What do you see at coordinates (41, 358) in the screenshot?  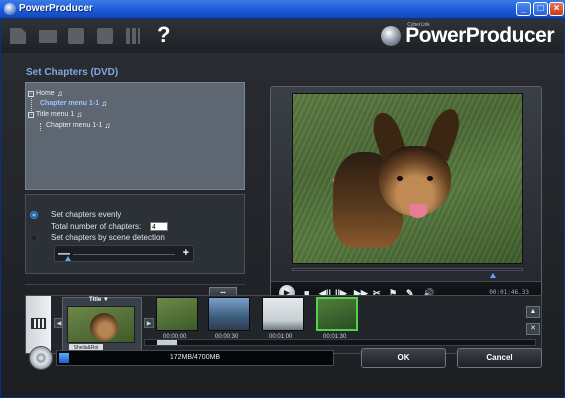 I see `disc-icon` at bounding box center [41, 358].